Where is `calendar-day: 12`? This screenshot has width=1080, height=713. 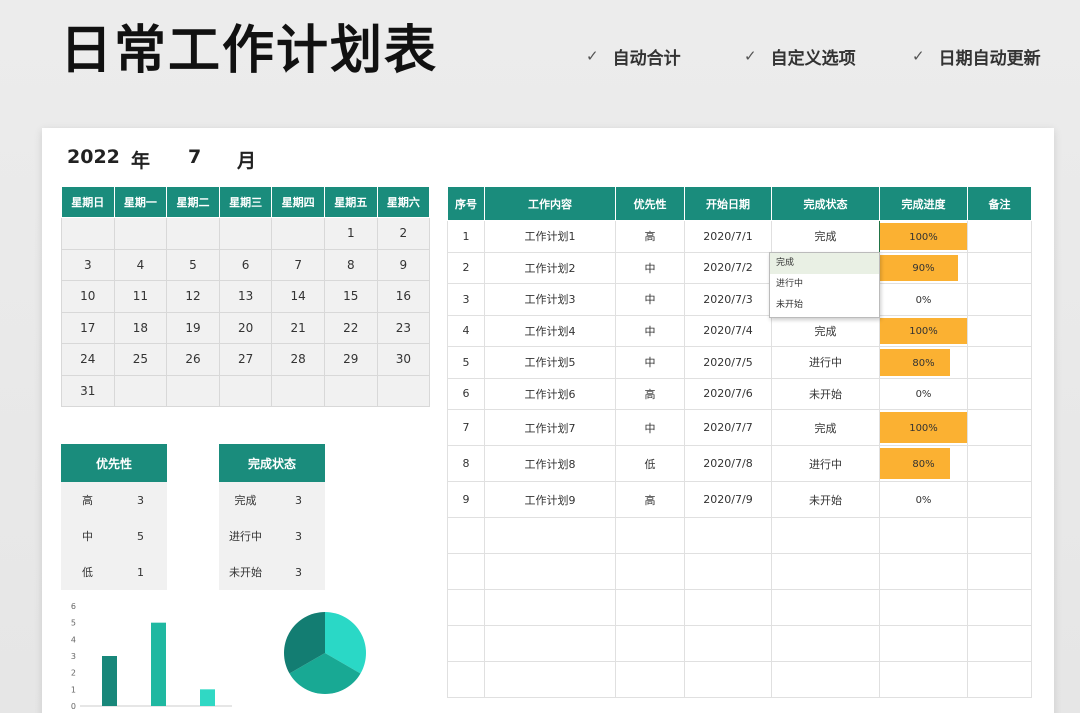
calendar-day: 12 is located at coordinates (193, 296).